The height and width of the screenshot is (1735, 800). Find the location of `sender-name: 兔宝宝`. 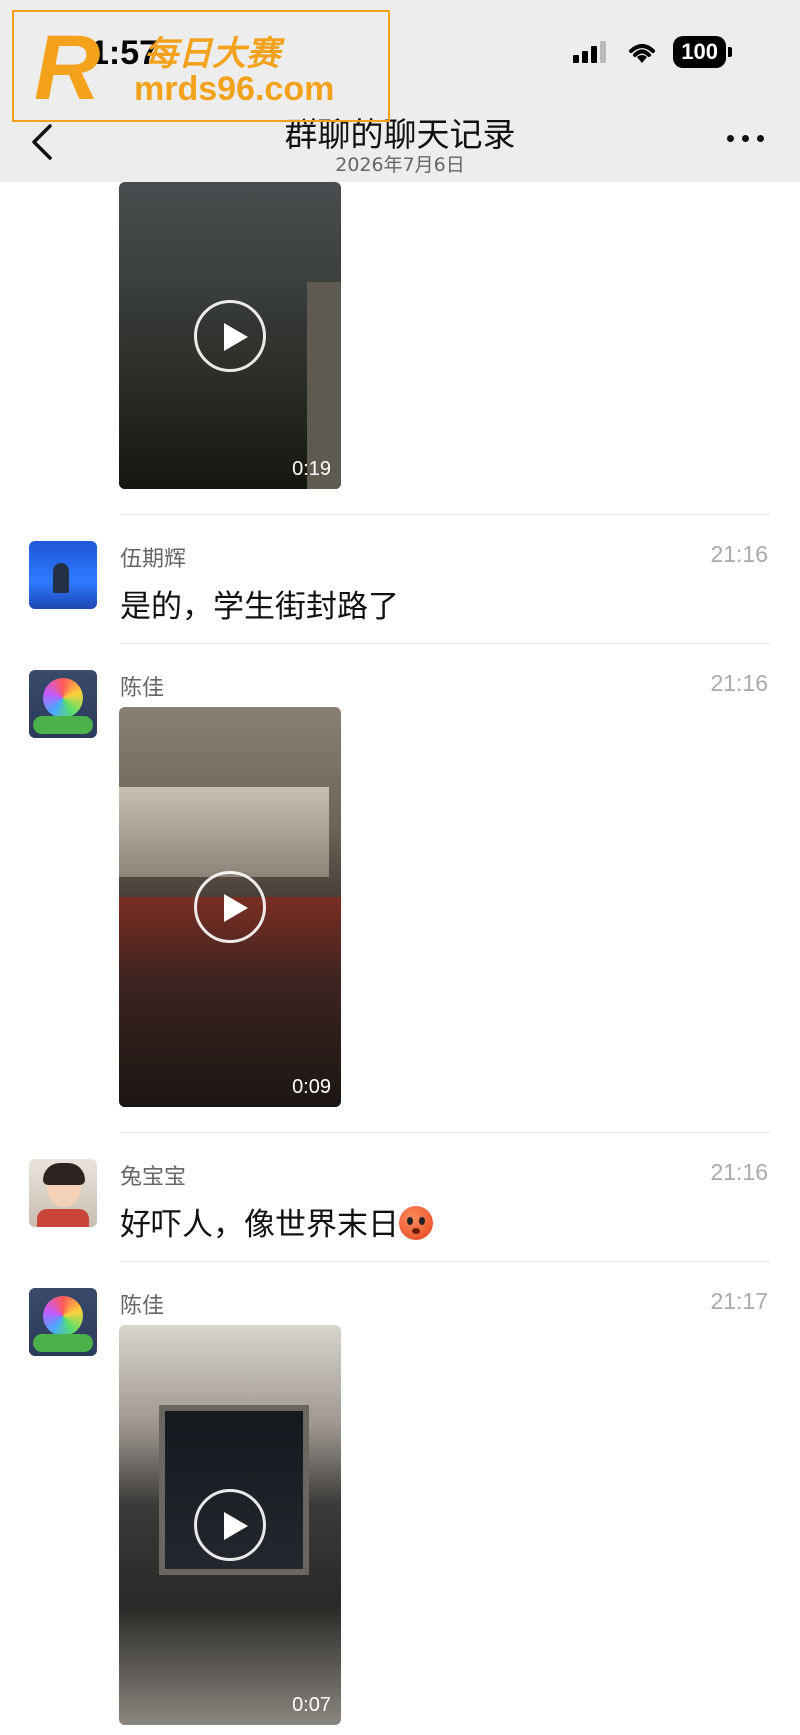

sender-name: 兔宝宝 is located at coordinates (153, 1177).